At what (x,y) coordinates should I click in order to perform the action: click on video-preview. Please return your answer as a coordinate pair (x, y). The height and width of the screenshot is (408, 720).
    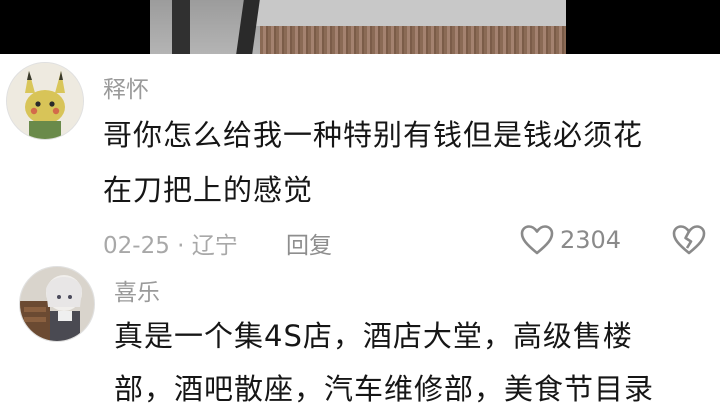
    Looking at the image, I should click on (360, 27).